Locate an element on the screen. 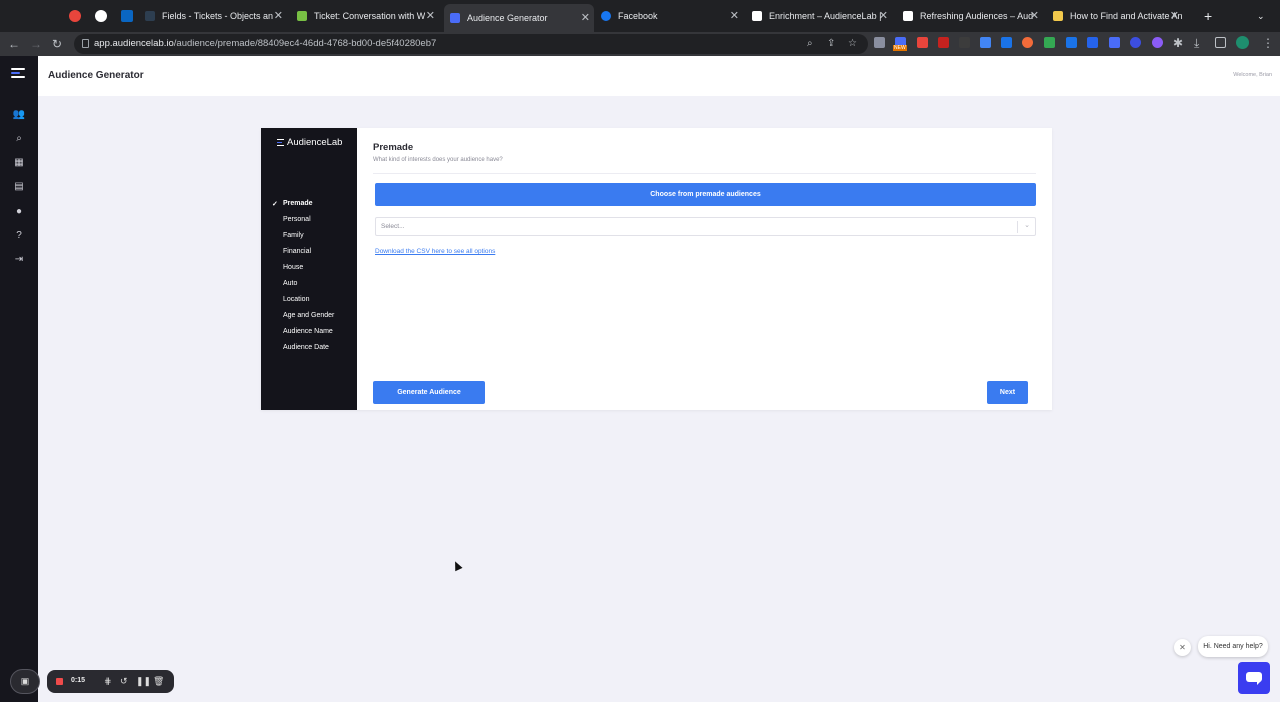 This screenshot has width=1280, height=702. tab-refreshing-audiences: Refreshing Audiences – Aud ✕ is located at coordinates (973, 16).